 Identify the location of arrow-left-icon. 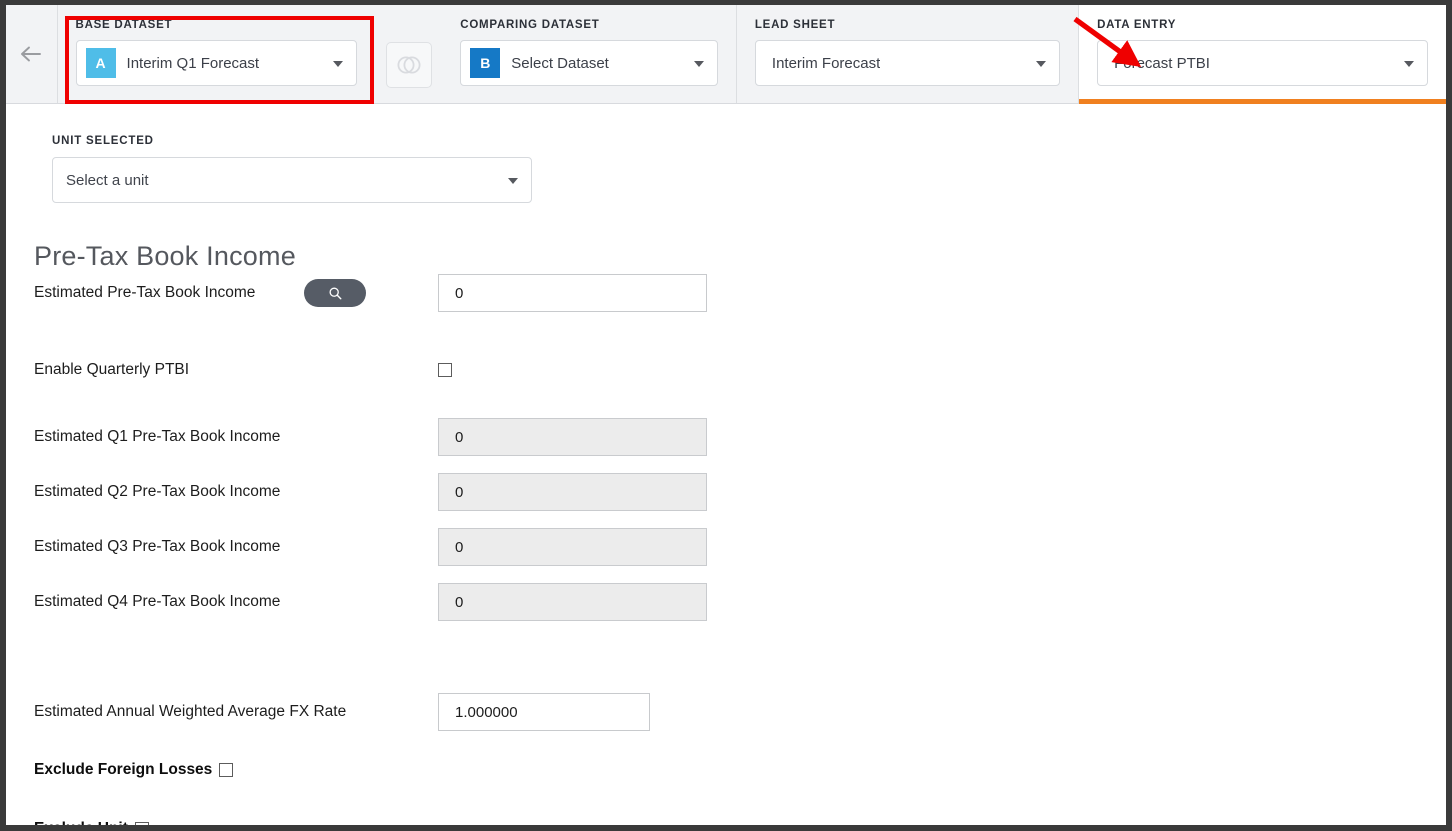
(31, 54).